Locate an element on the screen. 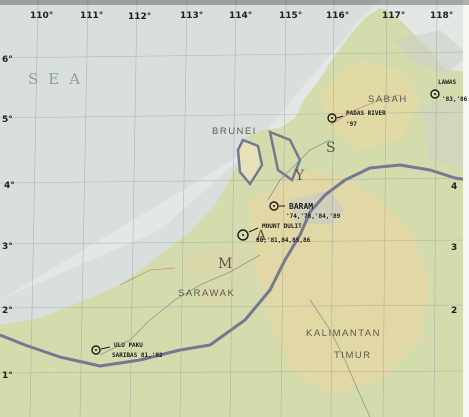  brunei-label: BRUNEI is located at coordinates (234, 131).